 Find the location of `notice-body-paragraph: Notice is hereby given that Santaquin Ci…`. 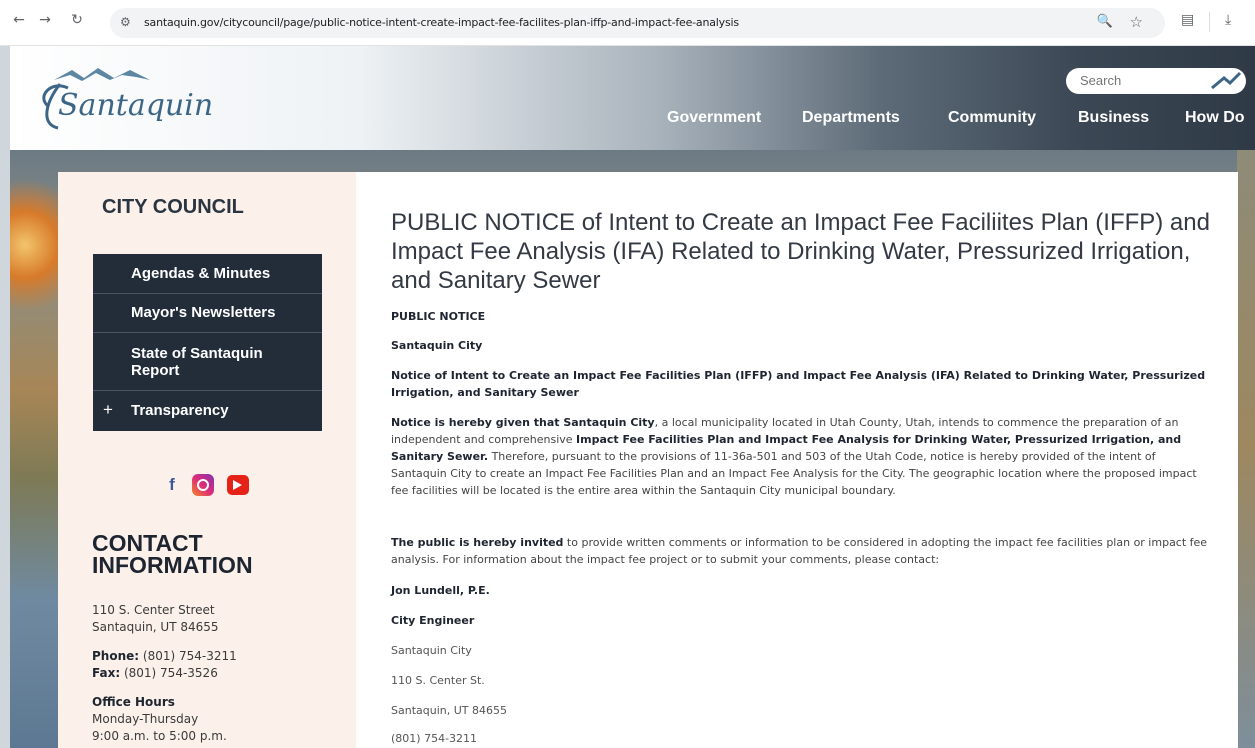

notice-body-paragraph: Notice is hereby given that Santaquin Ci… is located at coordinates (801, 456).